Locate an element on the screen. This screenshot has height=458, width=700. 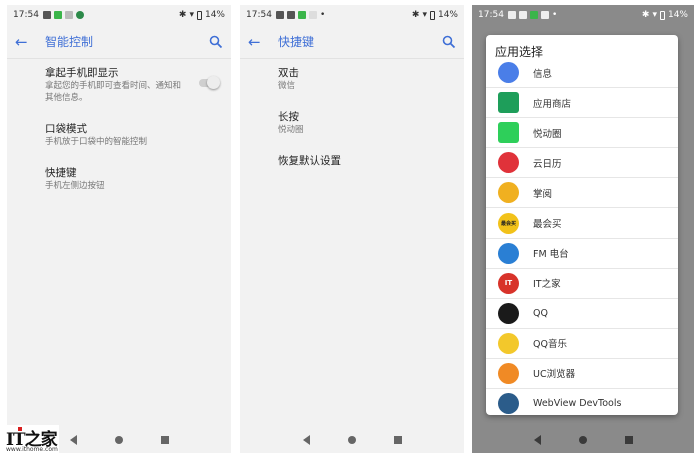
app-name: WebView DevTools is located at coordinates (577, 404).